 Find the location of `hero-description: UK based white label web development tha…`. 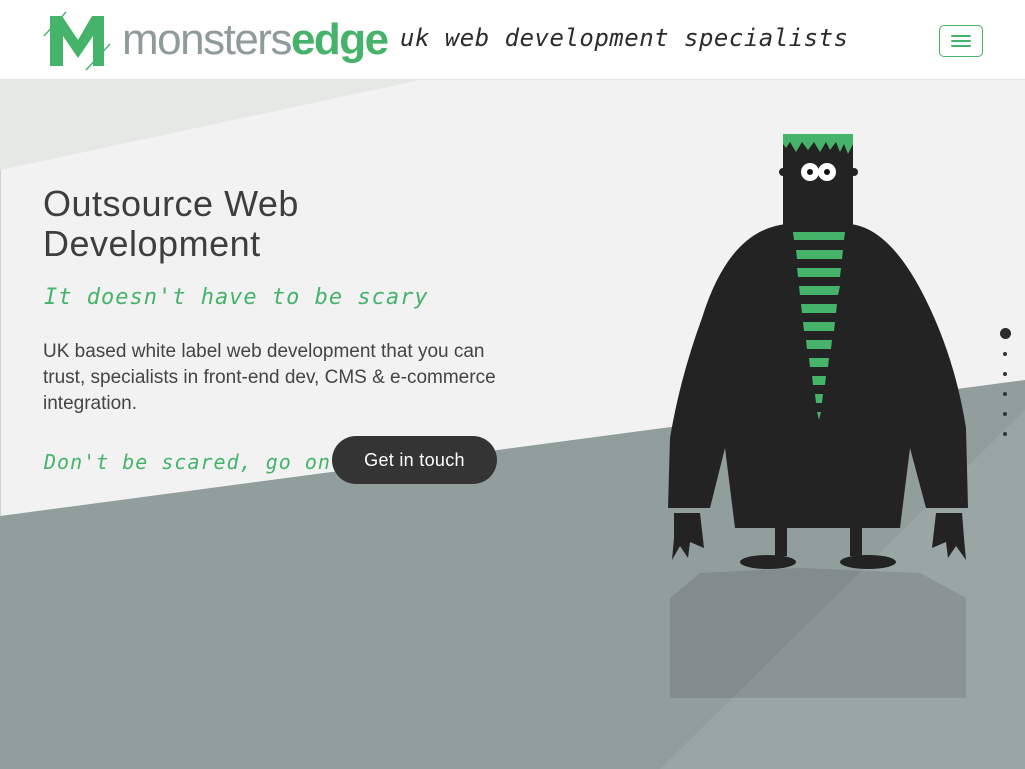

hero-description: UK based white label web development tha… is located at coordinates (269, 377).